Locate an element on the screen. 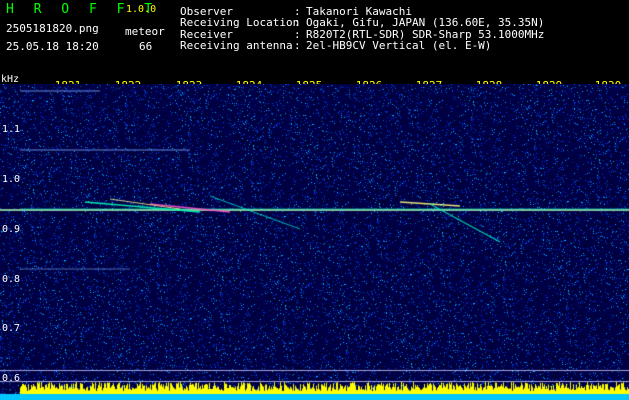 This screenshot has height=400, width=629. meteor-count: 66 is located at coordinates (146, 46).